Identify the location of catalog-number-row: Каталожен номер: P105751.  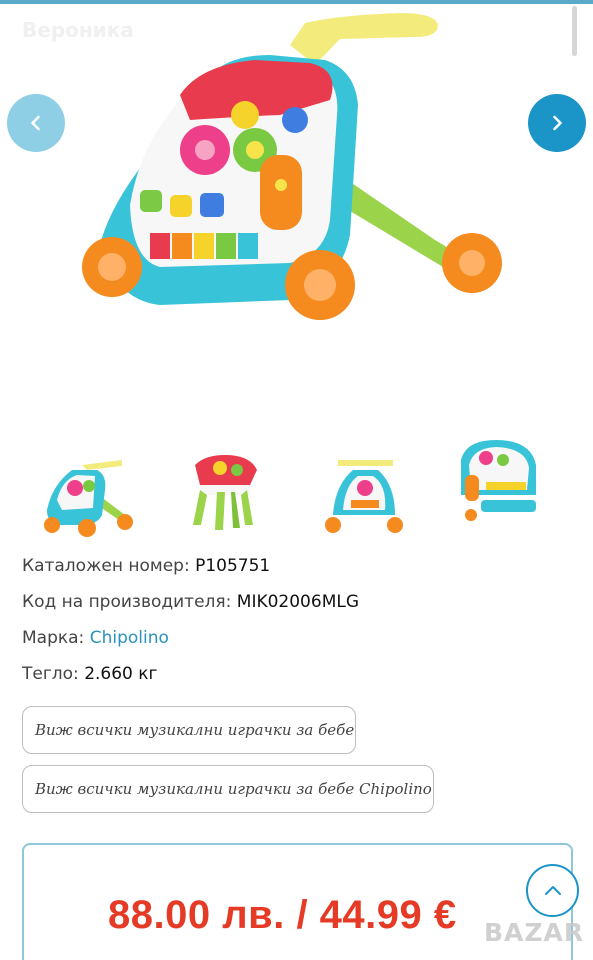
(297, 571).